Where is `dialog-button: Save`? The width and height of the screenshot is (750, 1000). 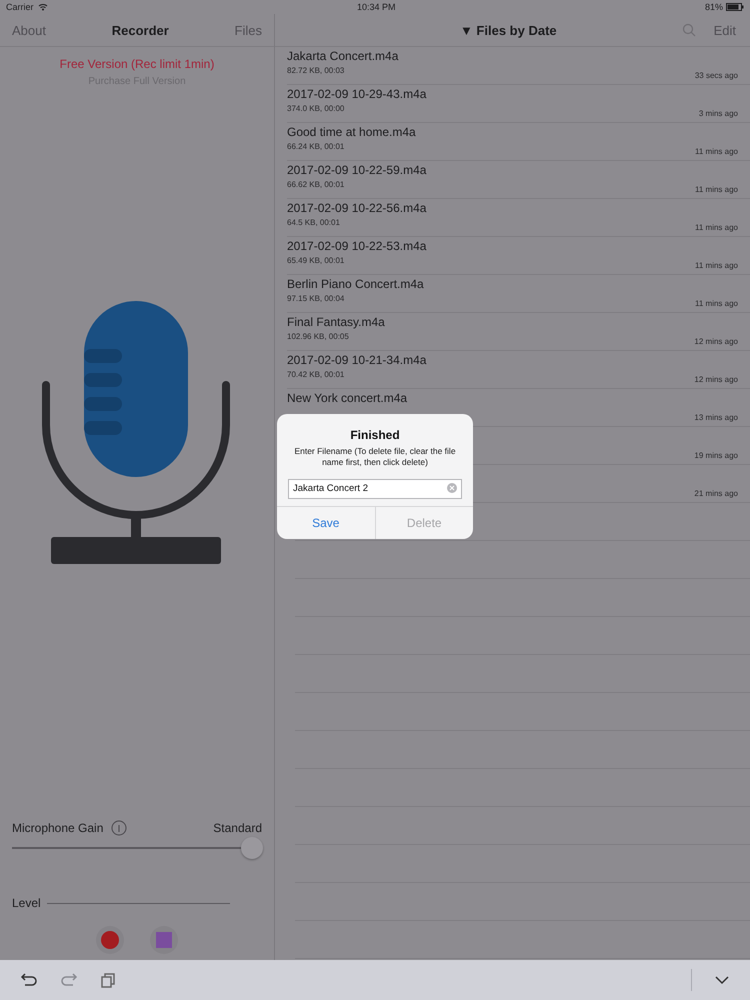
dialog-button: Save is located at coordinates (325, 523).